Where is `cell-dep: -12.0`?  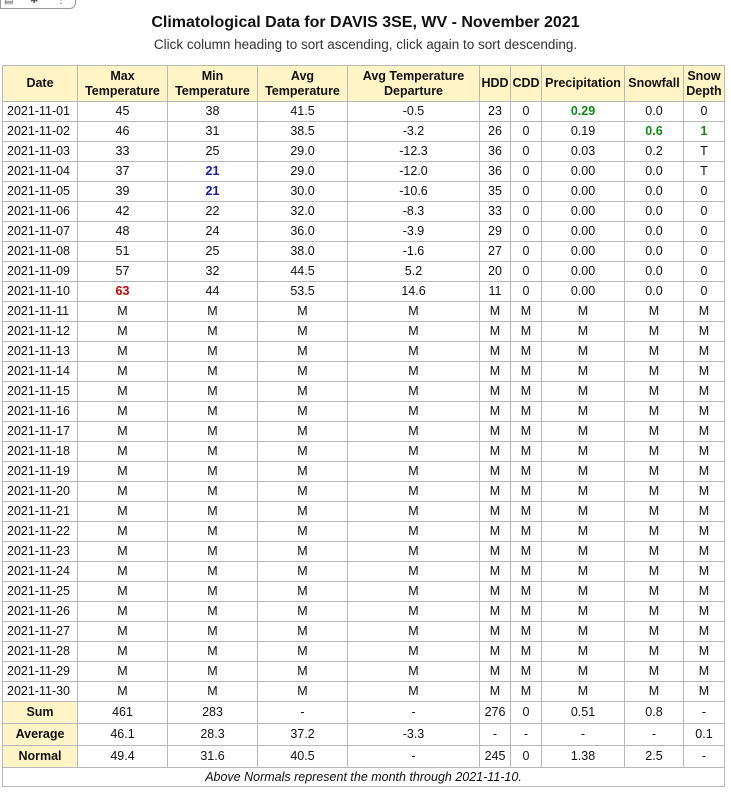
cell-dep: -12.0 is located at coordinates (413, 171).